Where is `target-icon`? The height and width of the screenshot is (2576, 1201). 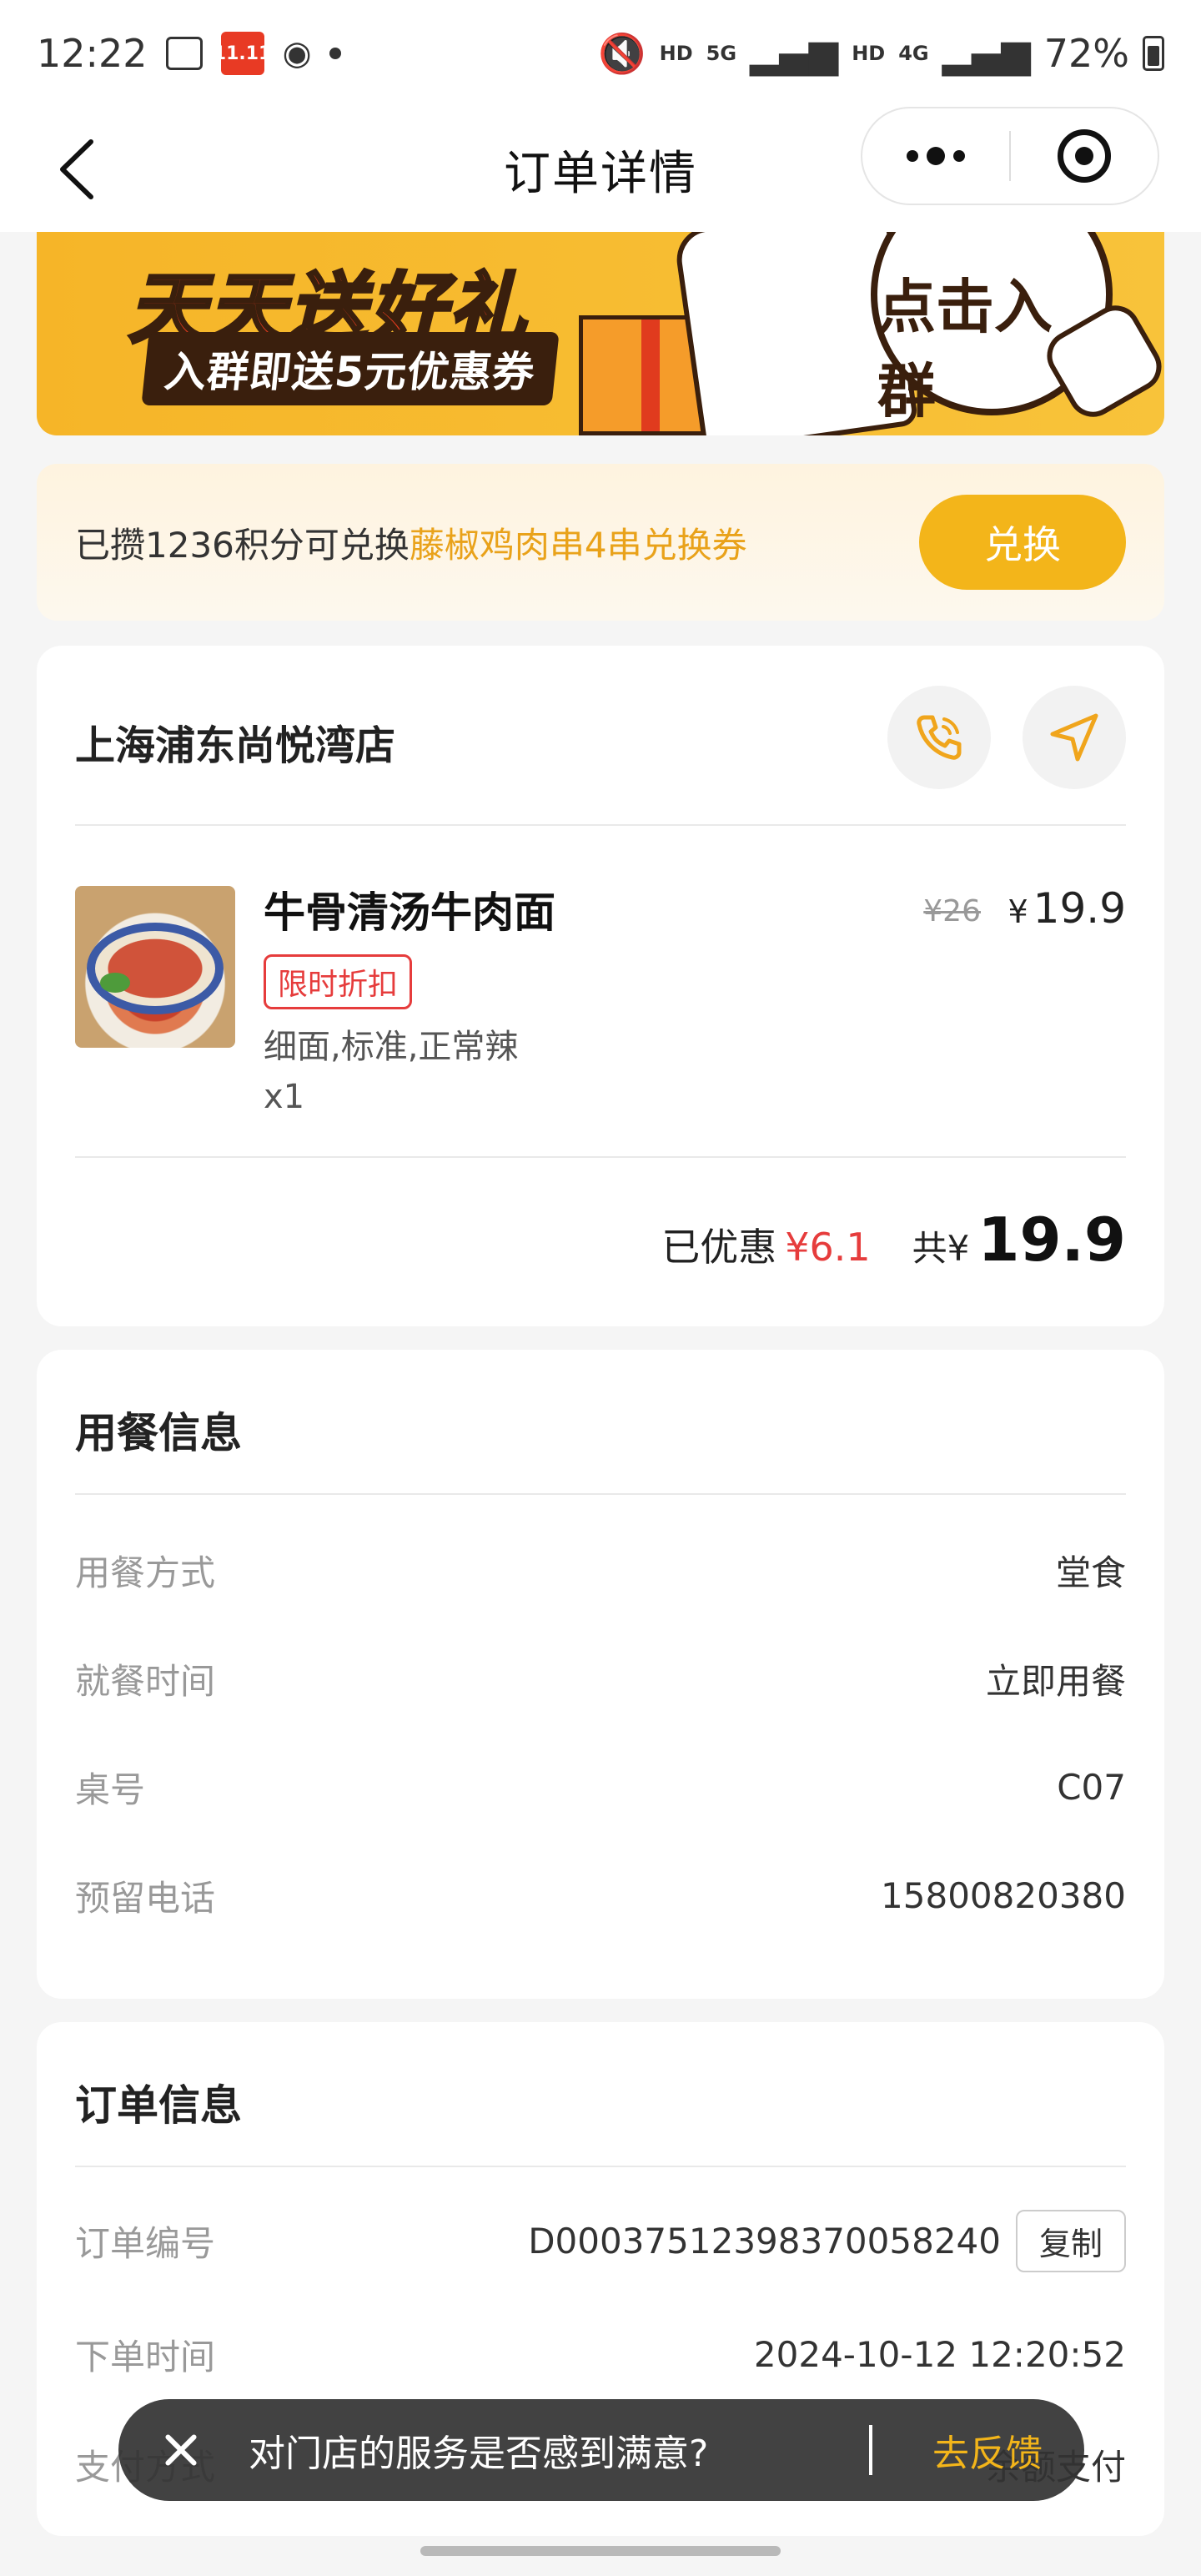 target-icon is located at coordinates (1084, 156).